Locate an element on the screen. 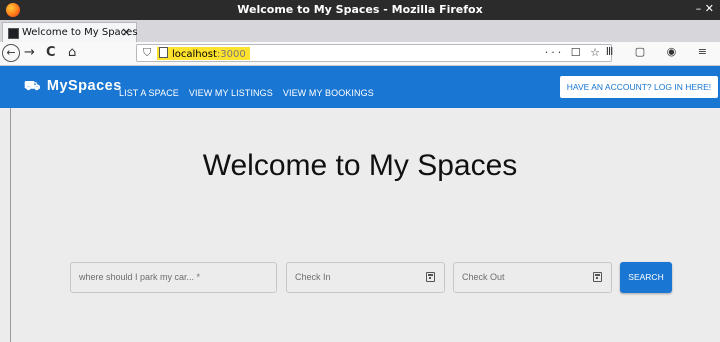  back-button: ← is located at coordinates (11, 53).